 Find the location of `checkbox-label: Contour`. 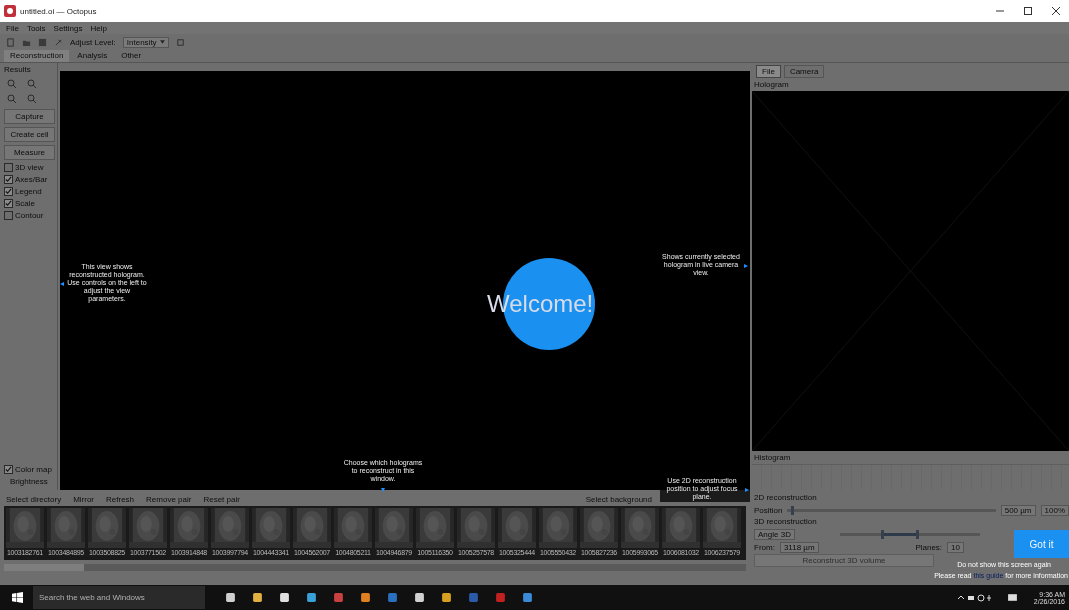

checkbox-label: Contour is located at coordinates (29, 215).